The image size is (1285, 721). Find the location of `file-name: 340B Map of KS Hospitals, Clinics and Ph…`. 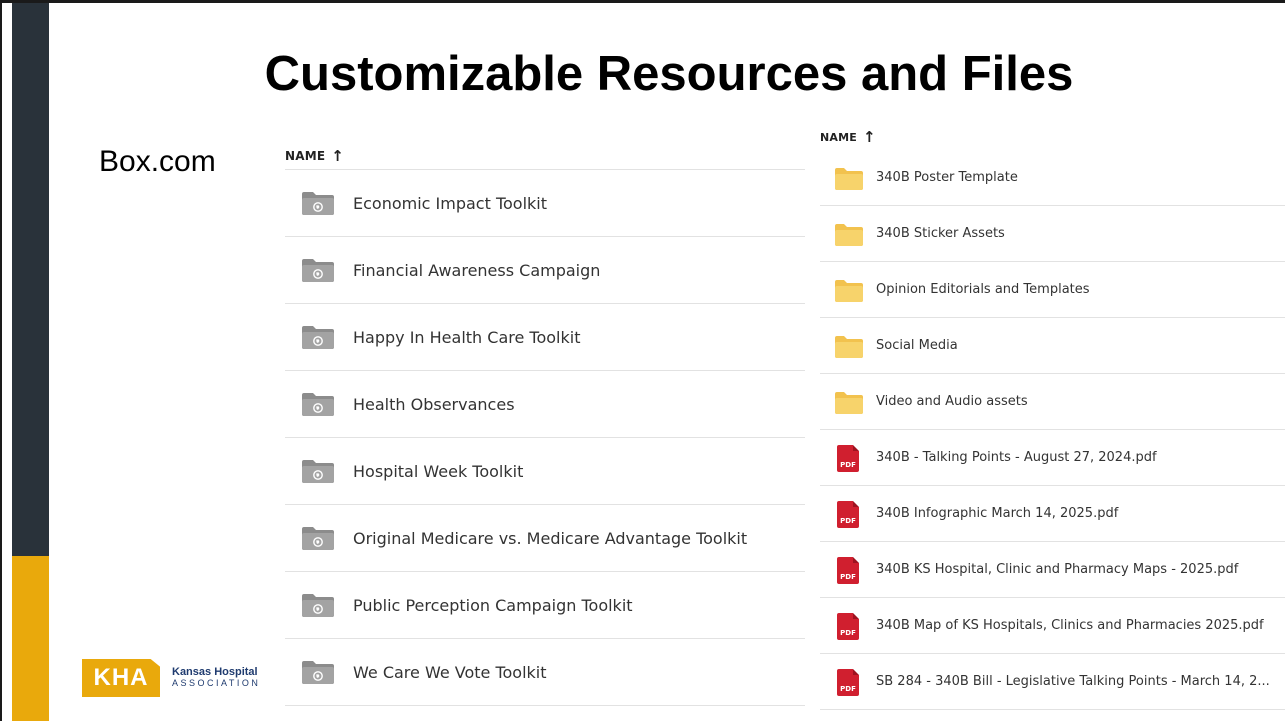

file-name: 340B Map of KS Hospitals, Clinics and Ph… is located at coordinates (1070, 625).